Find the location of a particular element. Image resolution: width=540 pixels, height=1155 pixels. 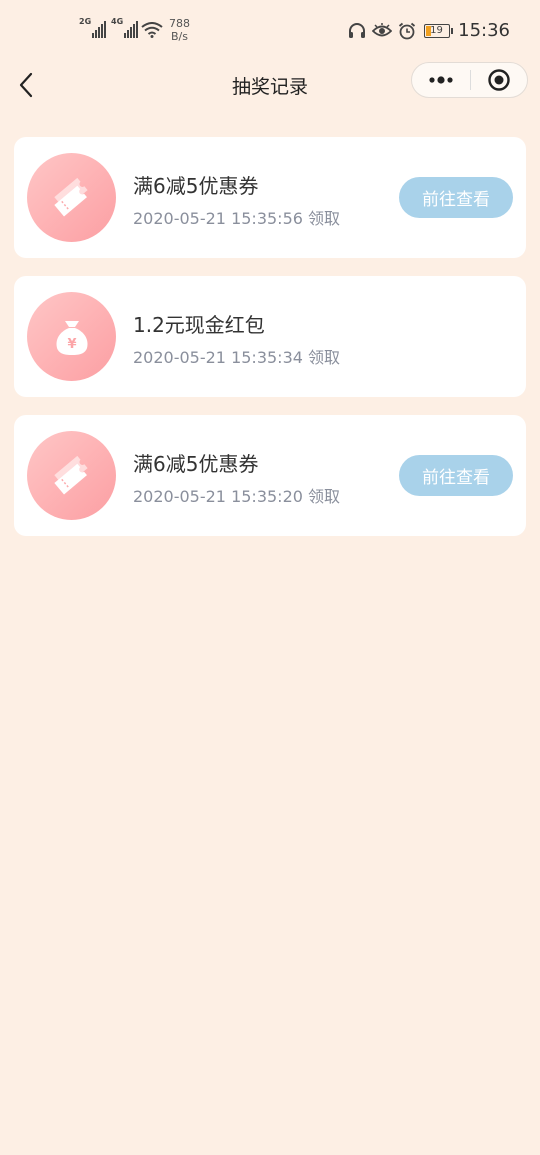

record-card: 满6减5优惠券 2020-05-21 15:35:56 领取 前往查看 is located at coordinates (270, 197).